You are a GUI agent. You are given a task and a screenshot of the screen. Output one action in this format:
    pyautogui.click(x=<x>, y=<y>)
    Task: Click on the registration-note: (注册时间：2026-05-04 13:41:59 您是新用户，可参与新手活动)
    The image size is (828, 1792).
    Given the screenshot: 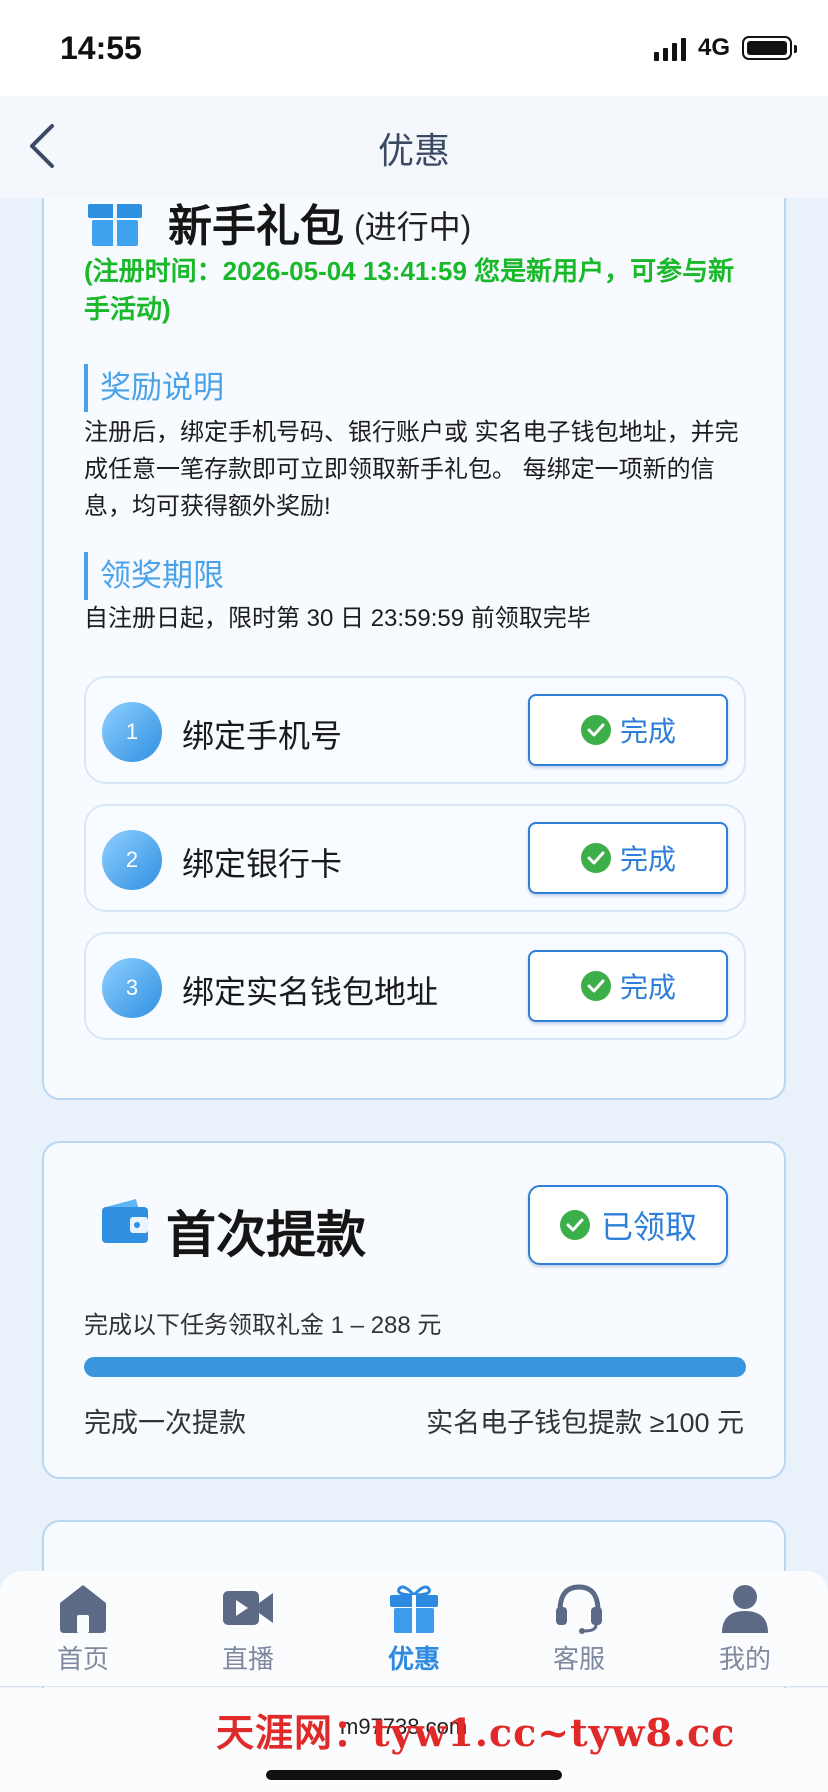 What is the action you would take?
    pyautogui.click(x=409, y=290)
    